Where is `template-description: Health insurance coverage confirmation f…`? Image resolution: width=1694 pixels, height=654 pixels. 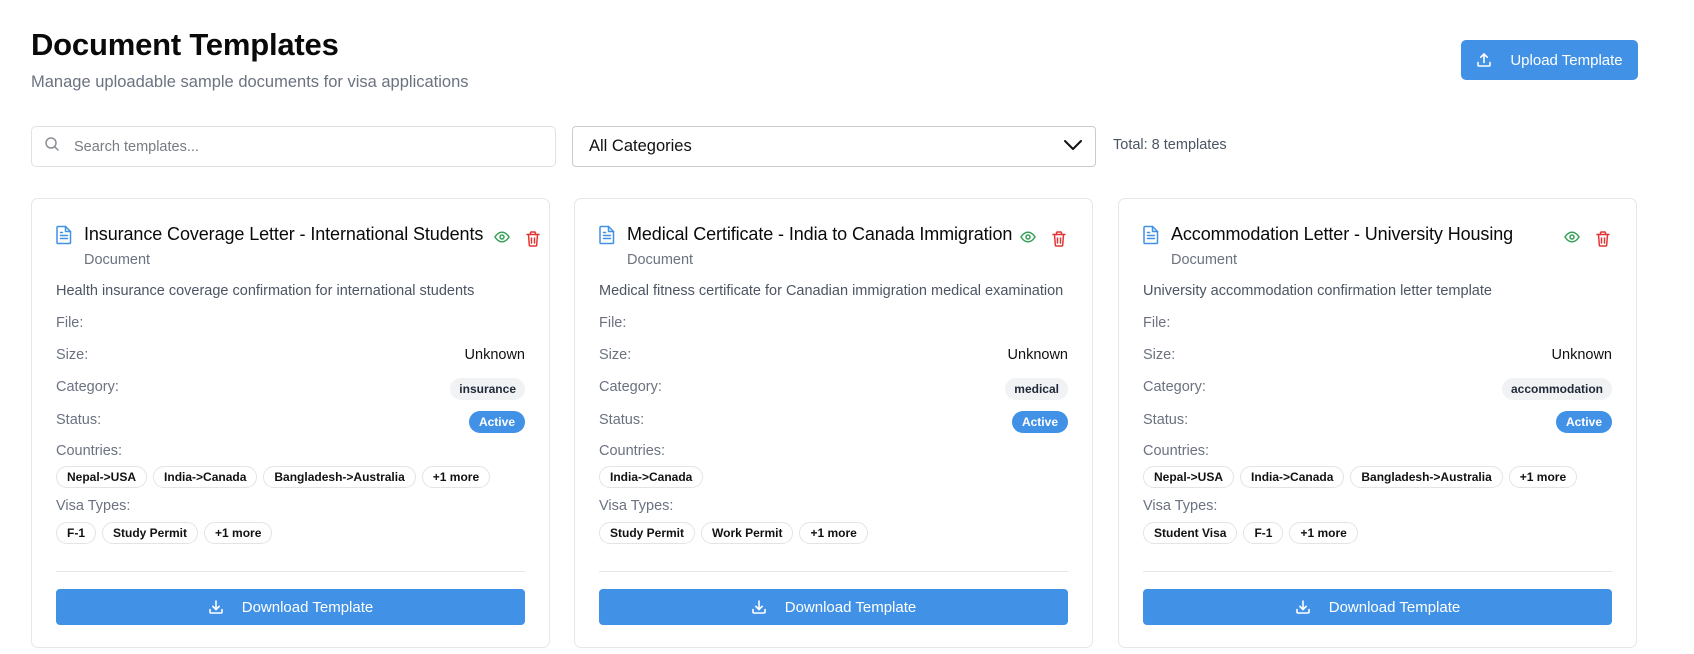
template-description: Health insurance coverage confirmation f… is located at coordinates (265, 291).